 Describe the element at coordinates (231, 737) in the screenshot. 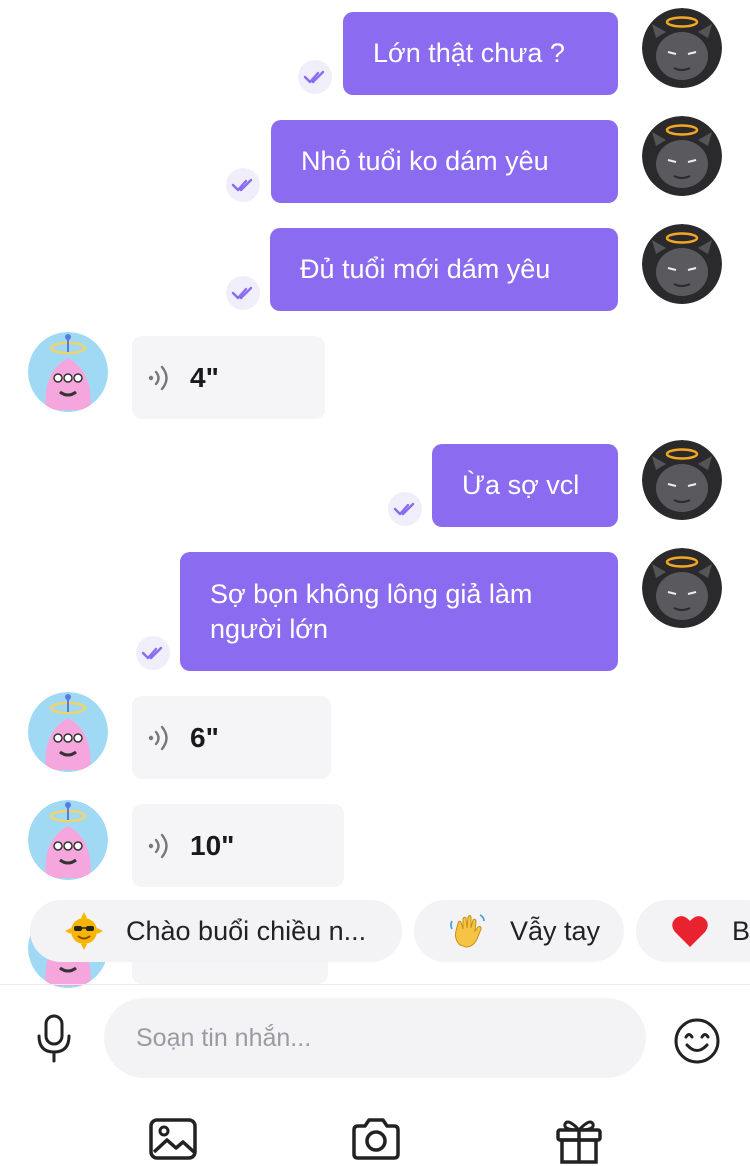

I see `voice-message-bubble: 6"` at that location.